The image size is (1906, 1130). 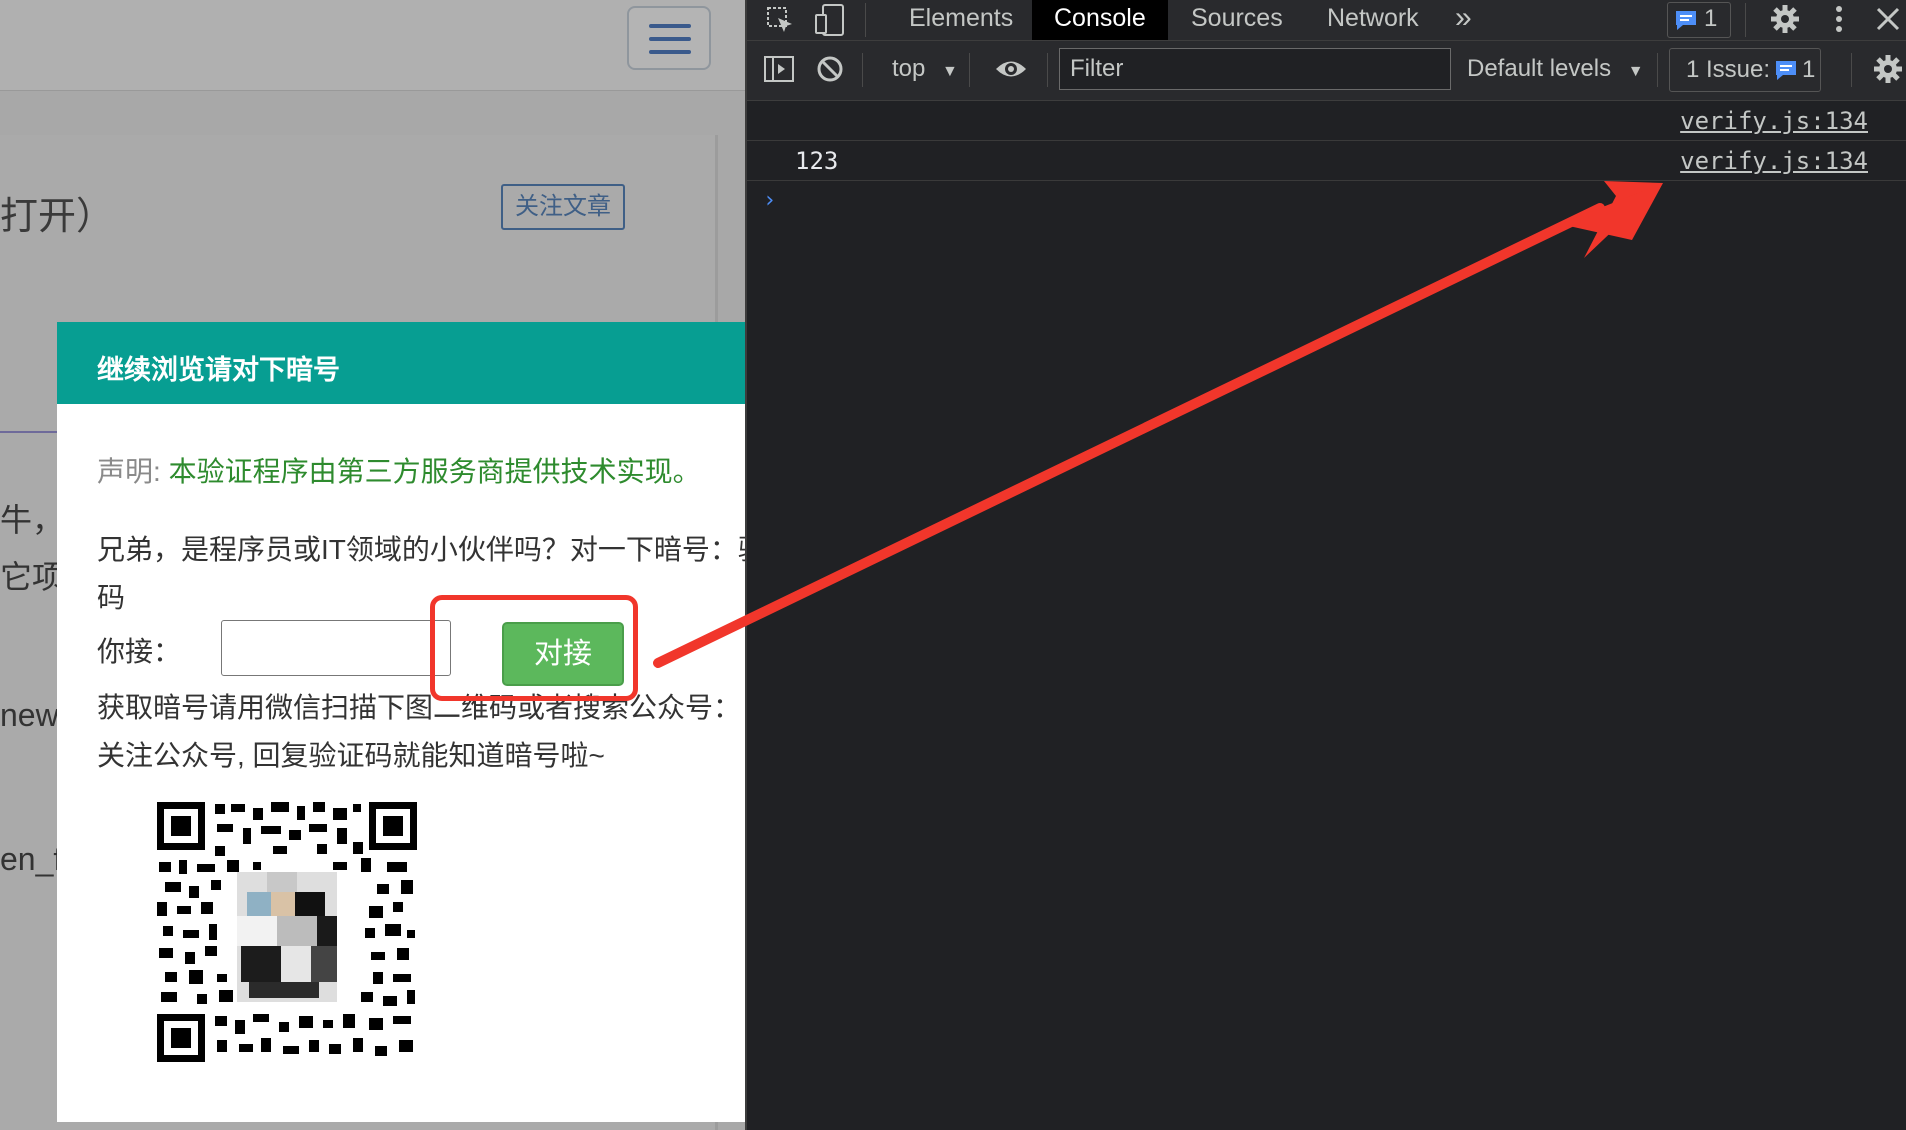 I want to click on filter-input: Filter, so click(x=1255, y=69).